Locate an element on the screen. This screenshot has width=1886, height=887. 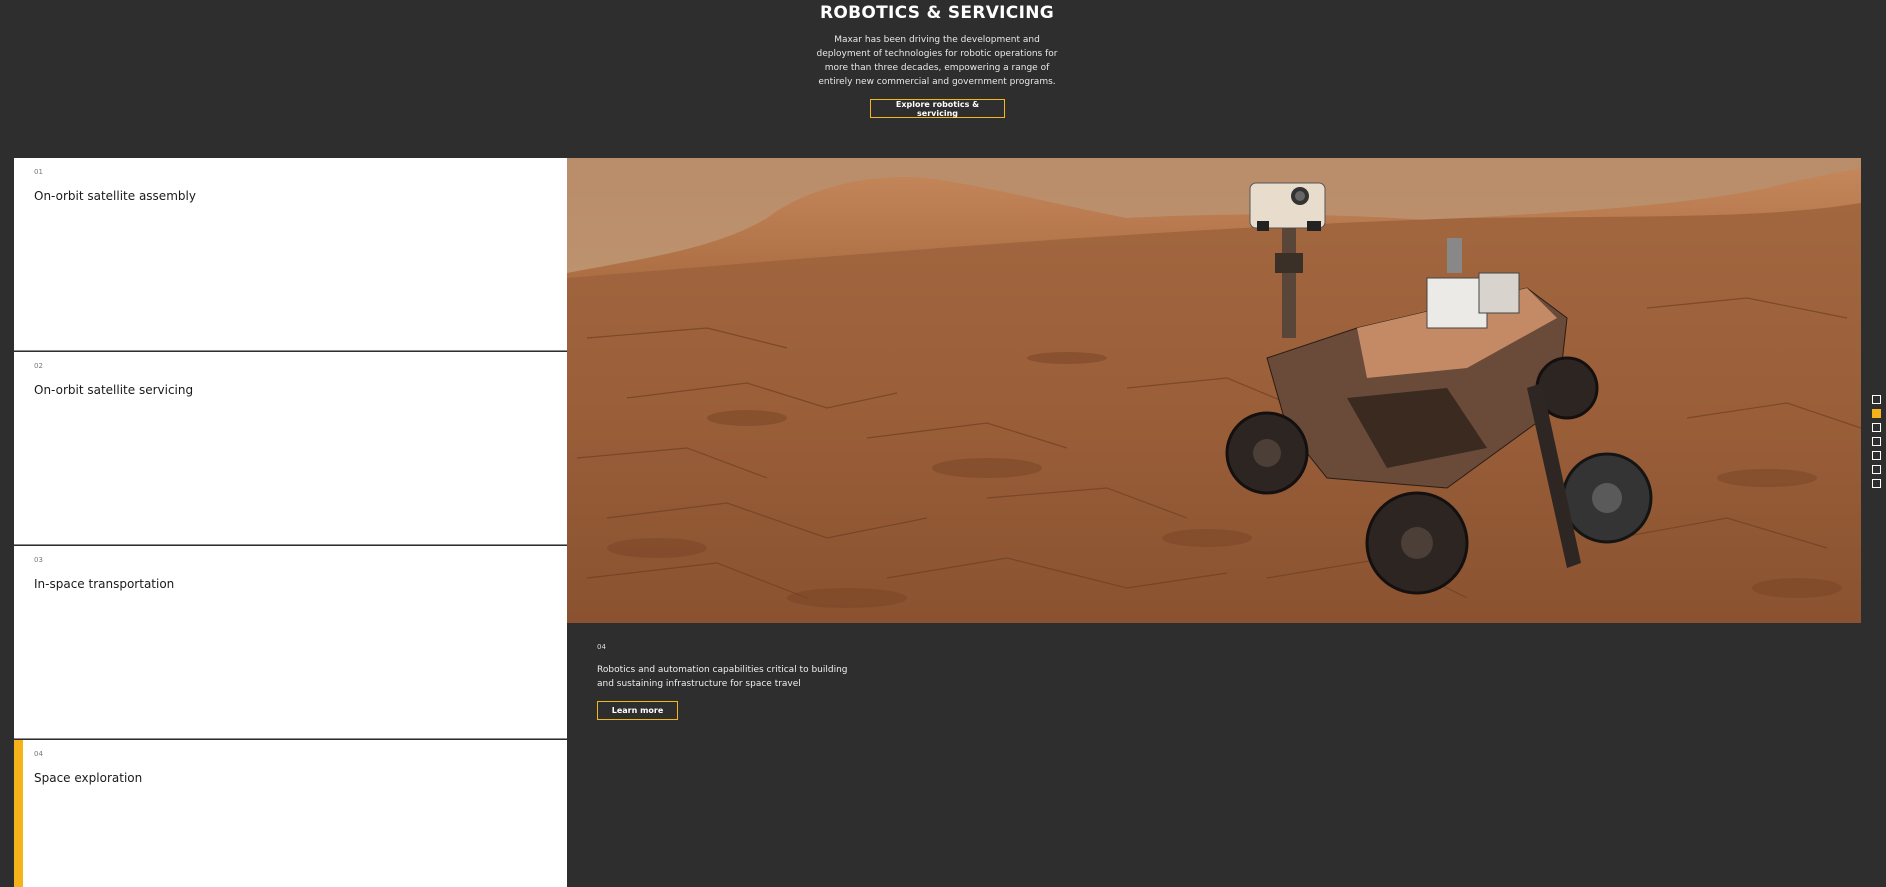
card-title: Space exploration is located at coordinates (88, 778).